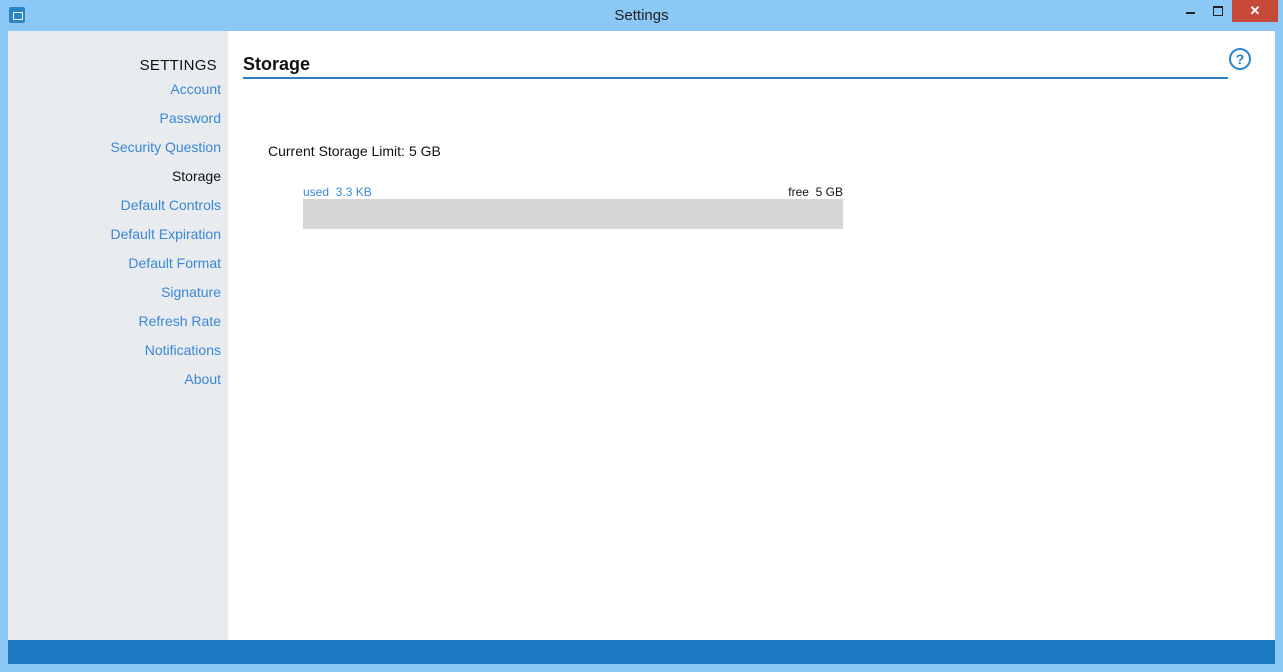 The image size is (1283, 672). What do you see at coordinates (190, 118) in the screenshot?
I see `sidebar-item-password: Password` at bounding box center [190, 118].